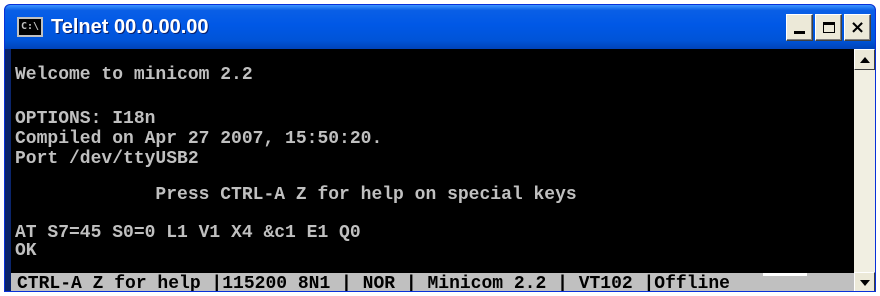  Describe the element at coordinates (296, 195) in the screenshot. I see `terminal-help-line: Press CTRL-A Z for help on special keys` at that location.